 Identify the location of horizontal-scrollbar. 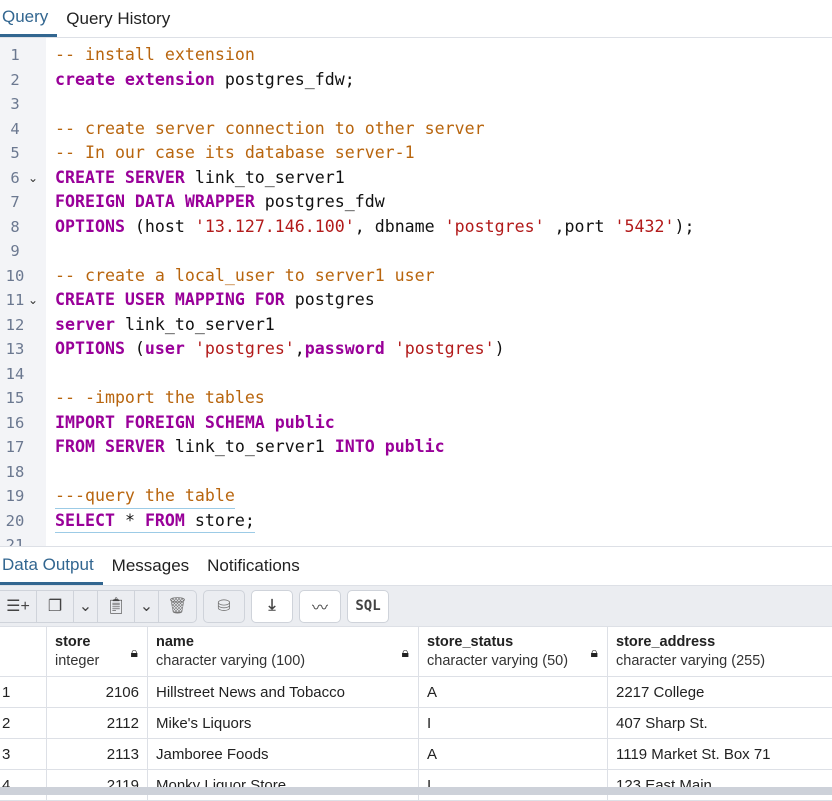
(416, 791).